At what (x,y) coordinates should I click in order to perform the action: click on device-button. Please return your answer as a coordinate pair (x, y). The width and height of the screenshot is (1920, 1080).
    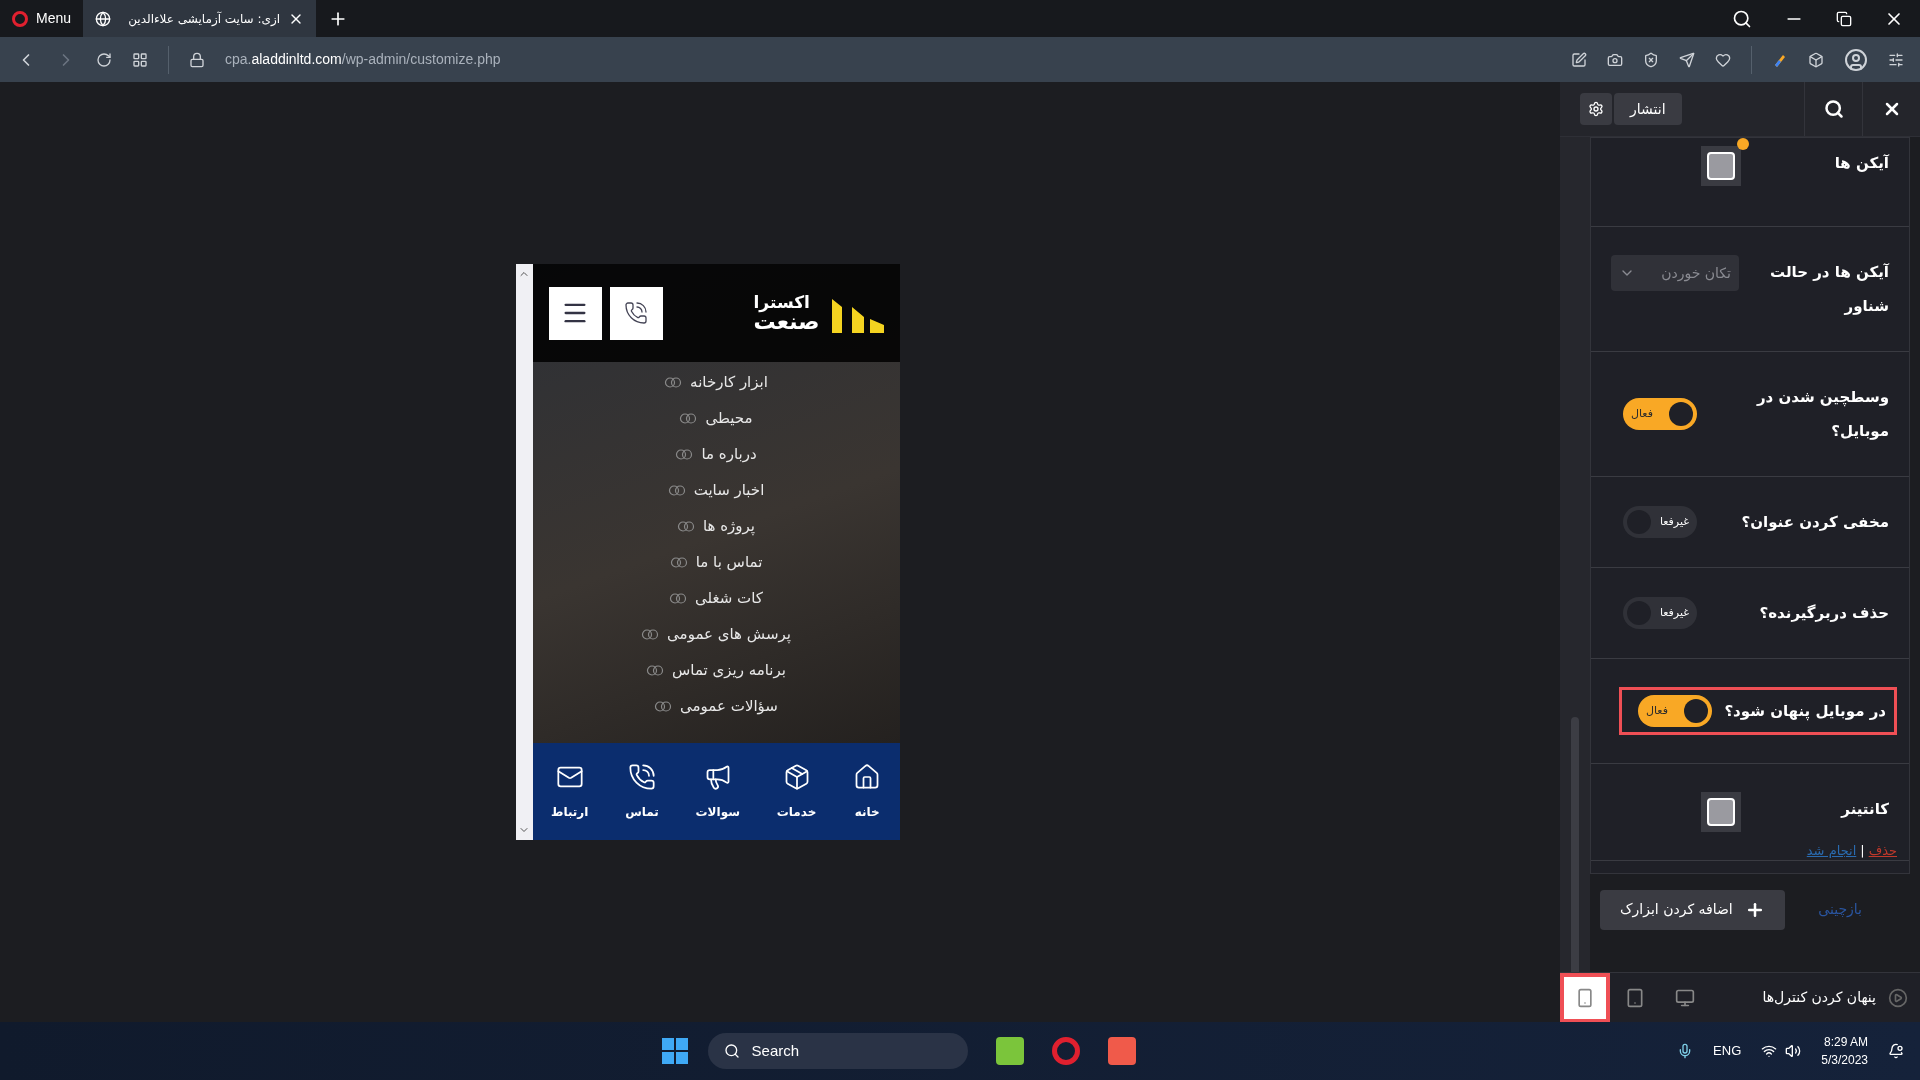
    Looking at the image, I should click on (1585, 997).